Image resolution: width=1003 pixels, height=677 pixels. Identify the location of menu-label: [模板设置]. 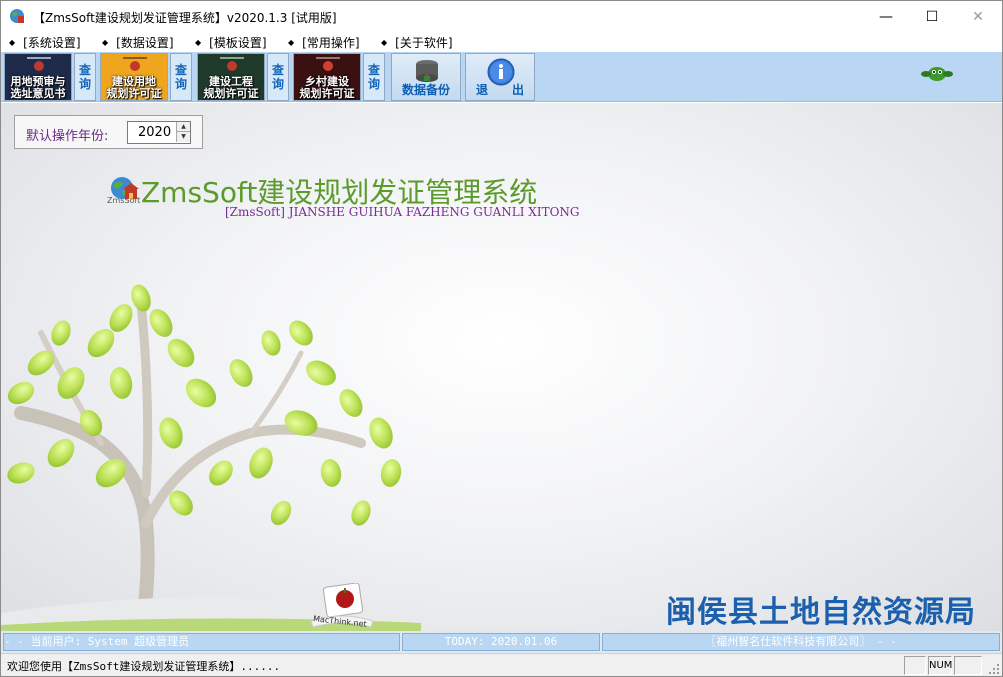
(238, 43).